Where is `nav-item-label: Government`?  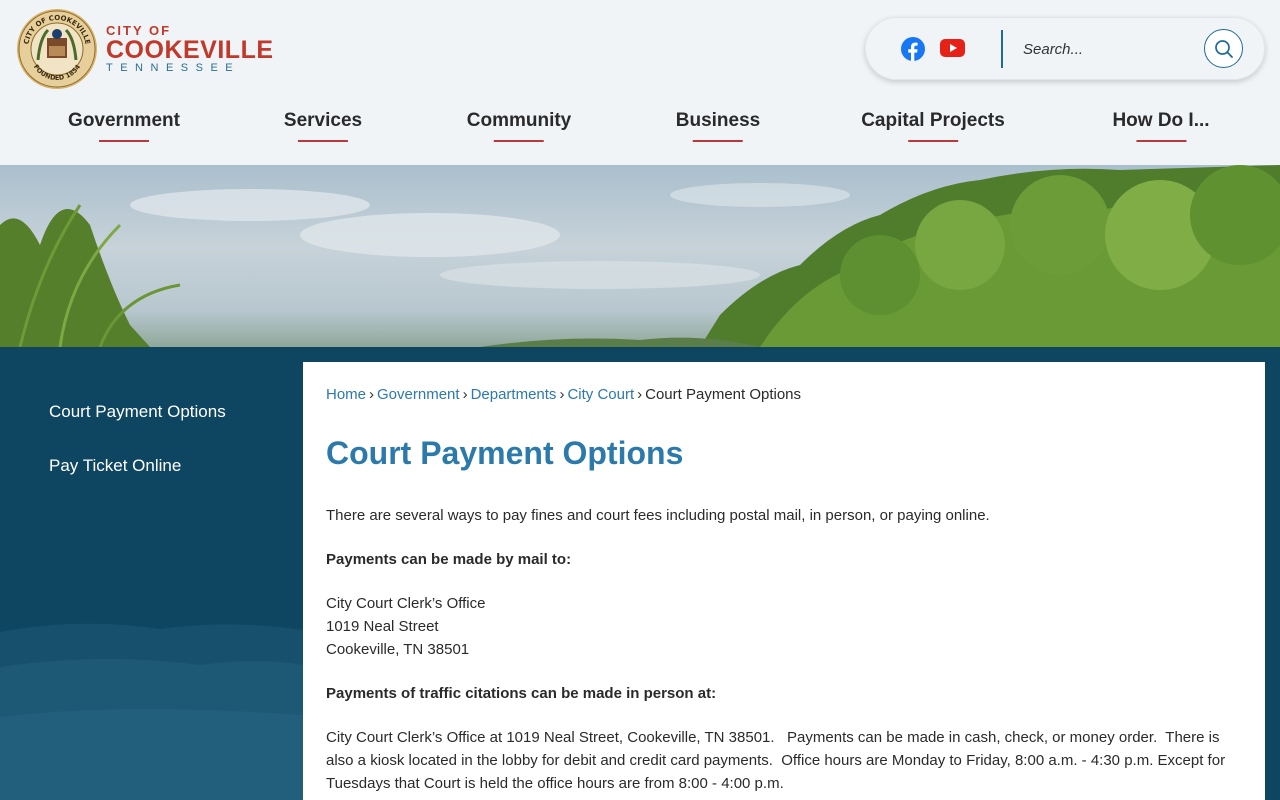
nav-item-label: Government is located at coordinates (124, 120).